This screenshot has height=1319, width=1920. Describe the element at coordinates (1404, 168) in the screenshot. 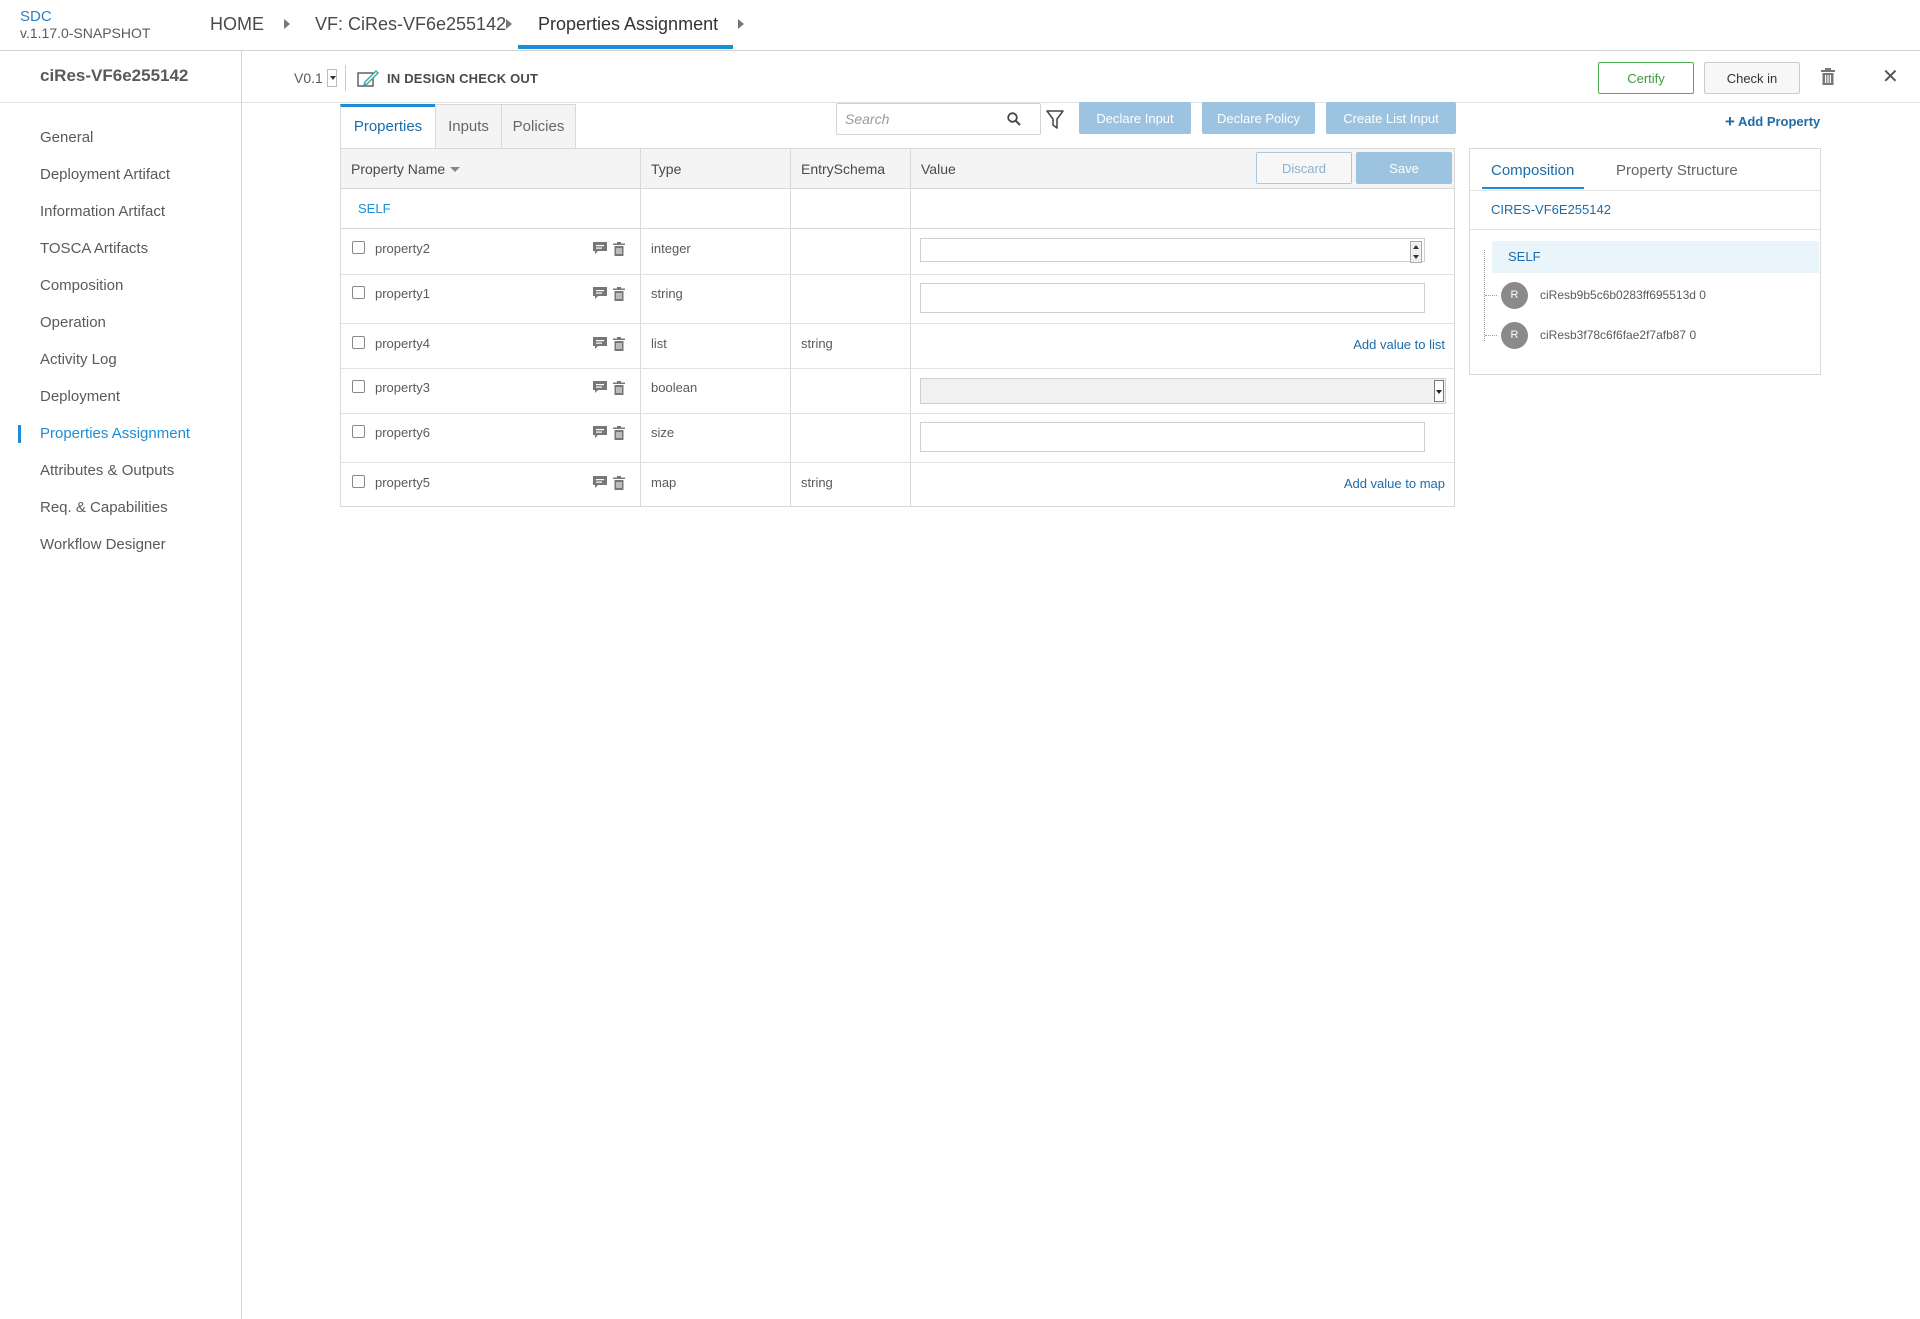

I see `save-button: Save` at that location.